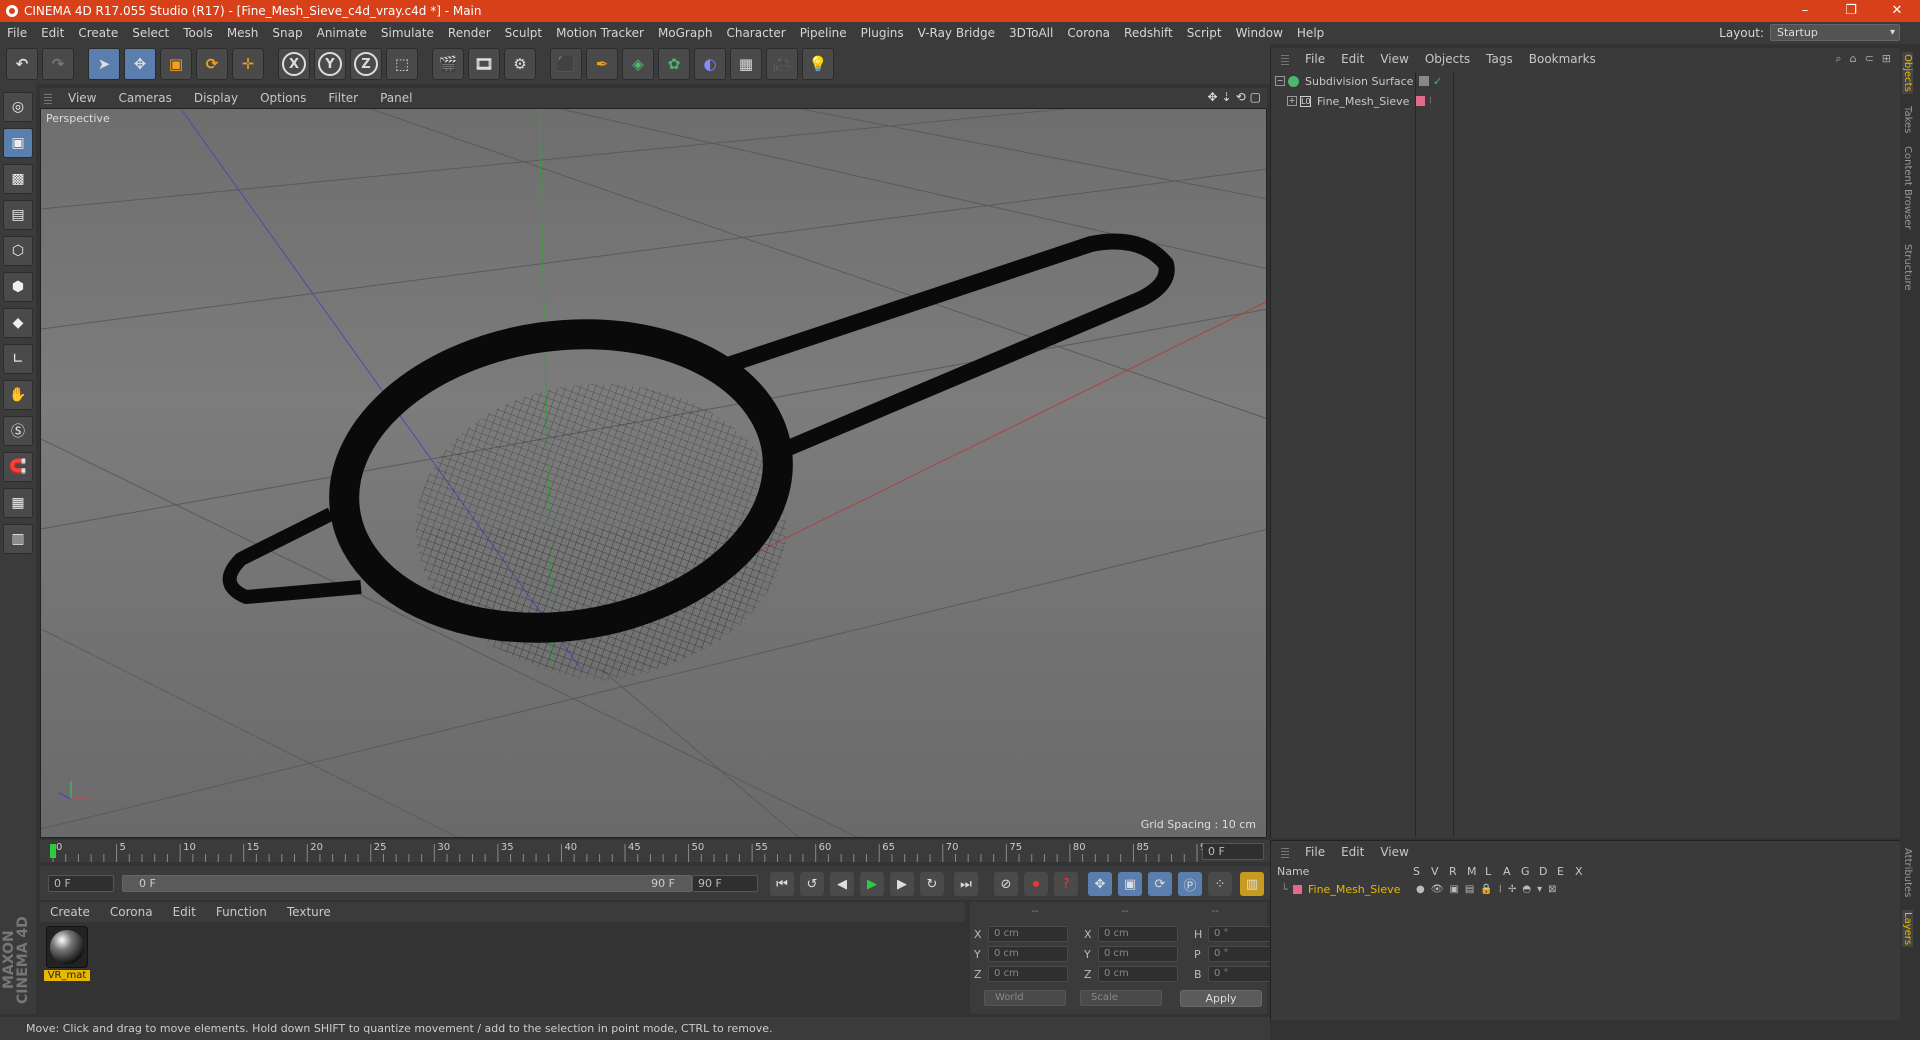 The height and width of the screenshot is (1040, 1920). I want to click on tab-attributes: Attributes, so click(1907, 872).